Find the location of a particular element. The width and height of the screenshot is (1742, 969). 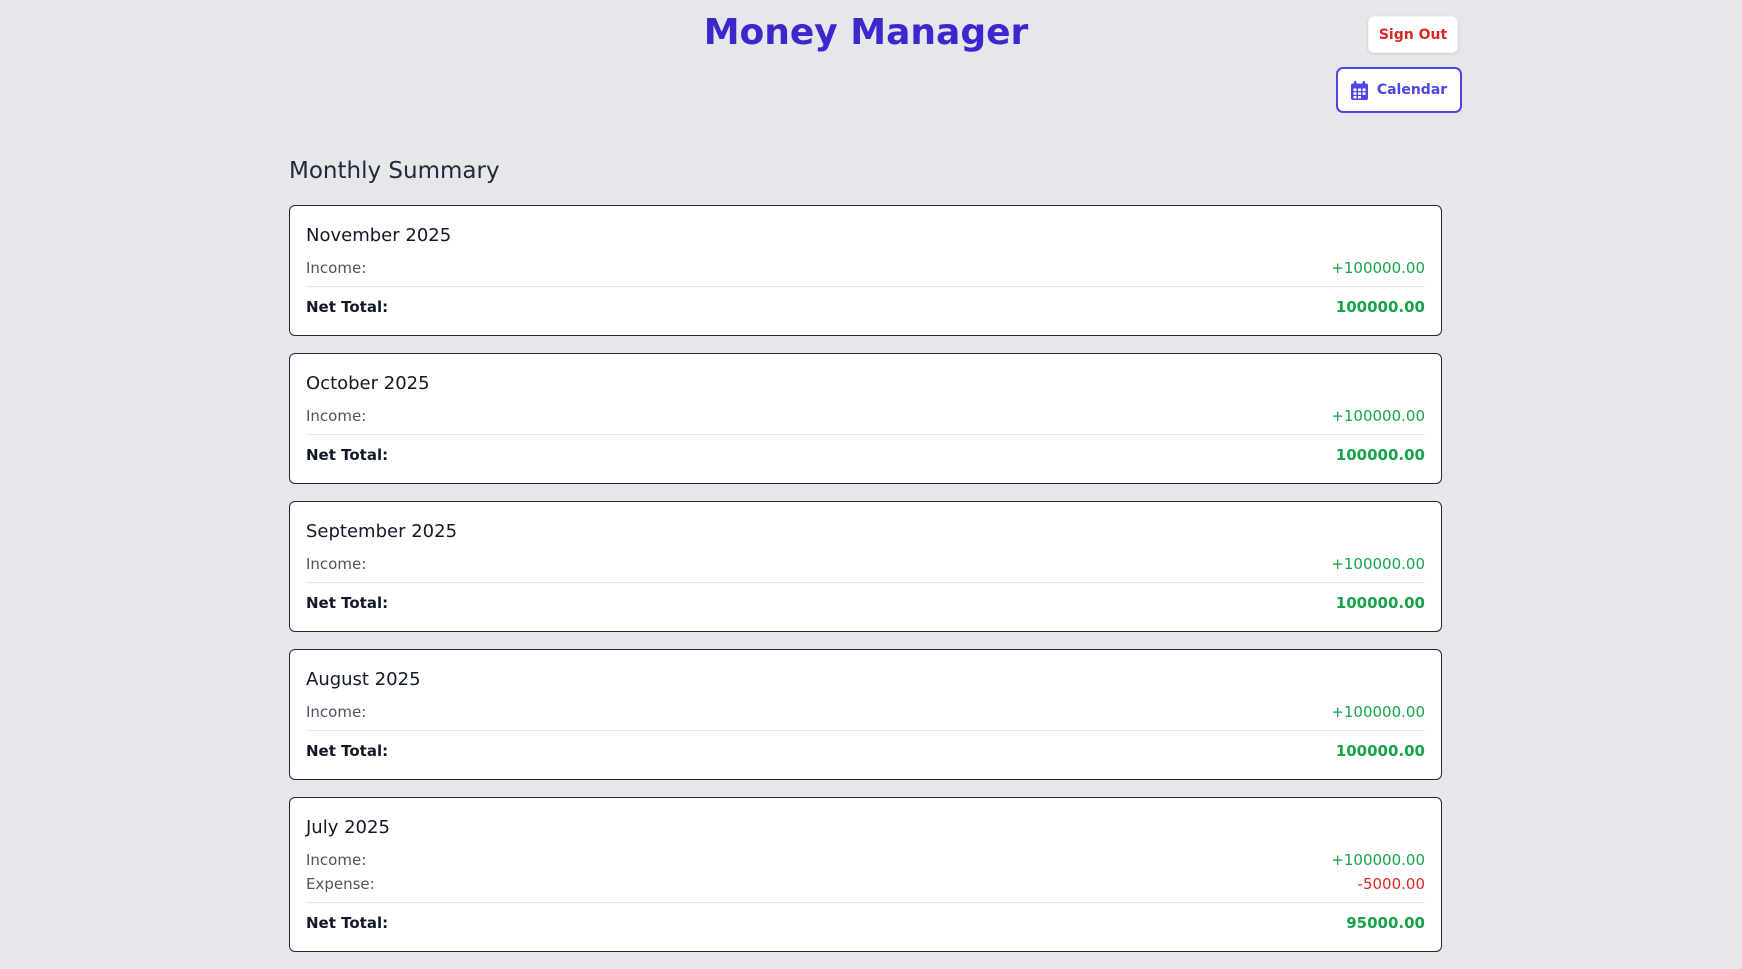

month-title: August 2025 is located at coordinates (363, 679).